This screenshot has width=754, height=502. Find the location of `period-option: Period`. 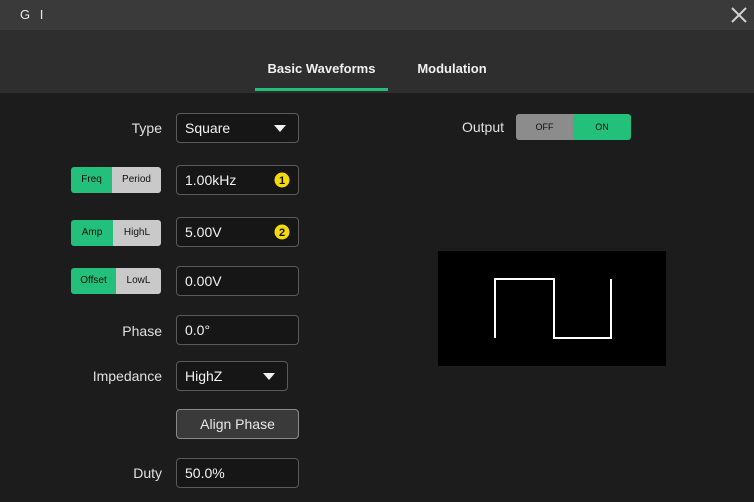

period-option: Period is located at coordinates (136, 180).